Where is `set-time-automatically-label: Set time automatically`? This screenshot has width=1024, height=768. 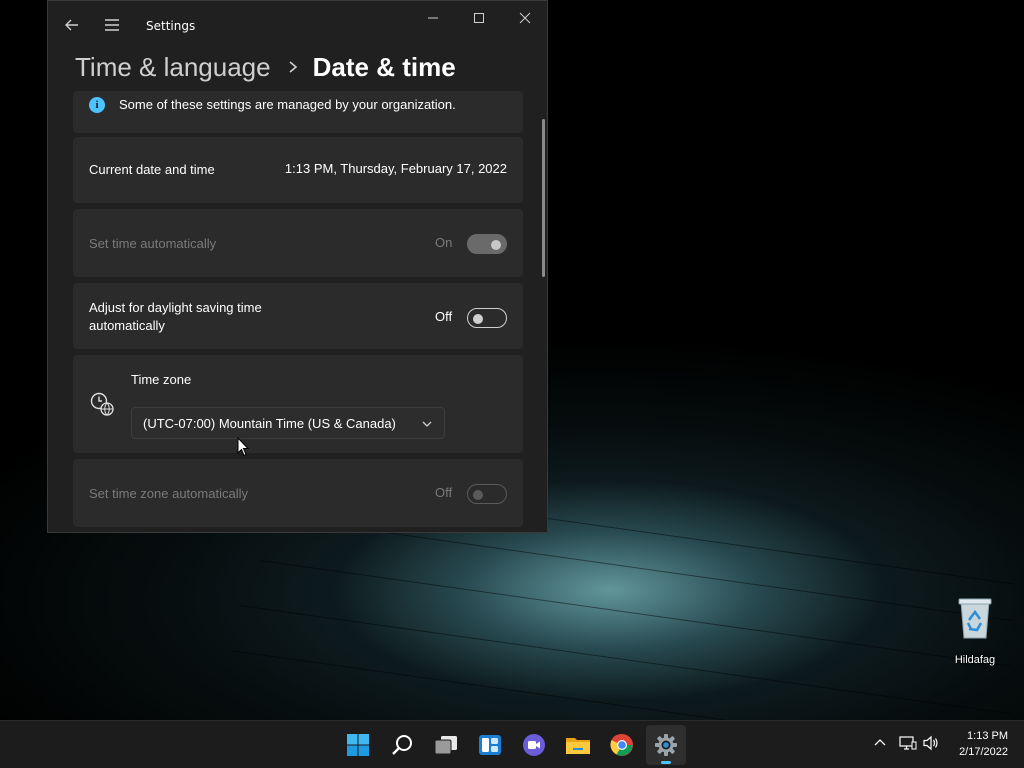 set-time-automatically-label: Set time automatically is located at coordinates (153, 243).